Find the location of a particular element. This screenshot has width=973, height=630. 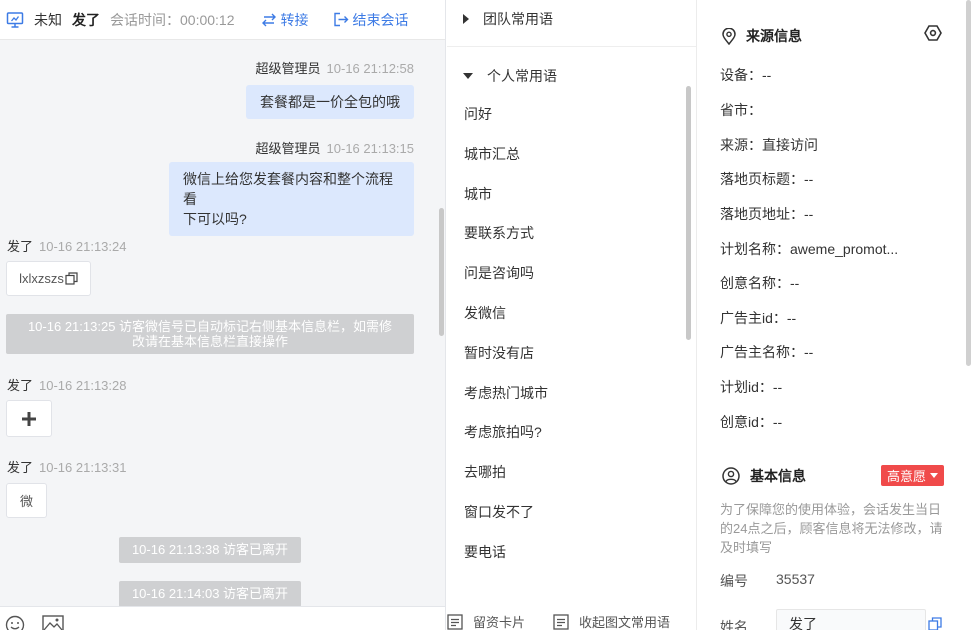

incoming-message: lxlxzszs is located at coordinates (48, 278).